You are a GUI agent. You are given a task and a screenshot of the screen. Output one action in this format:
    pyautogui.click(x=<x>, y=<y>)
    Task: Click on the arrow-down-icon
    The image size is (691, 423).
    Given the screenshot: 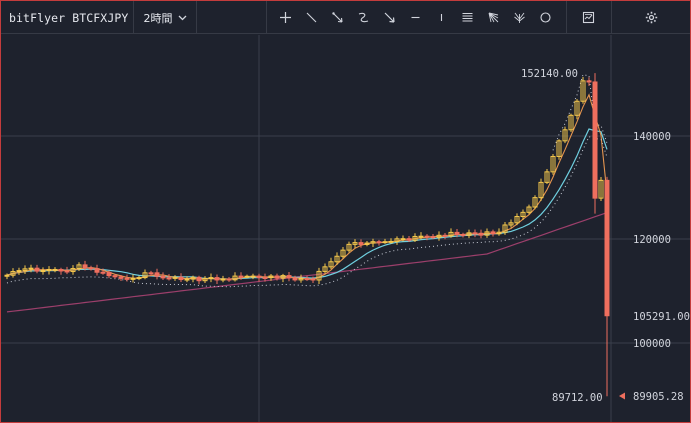 What is the action you would take?
    pyautogui.click(x=389, y=17)
    